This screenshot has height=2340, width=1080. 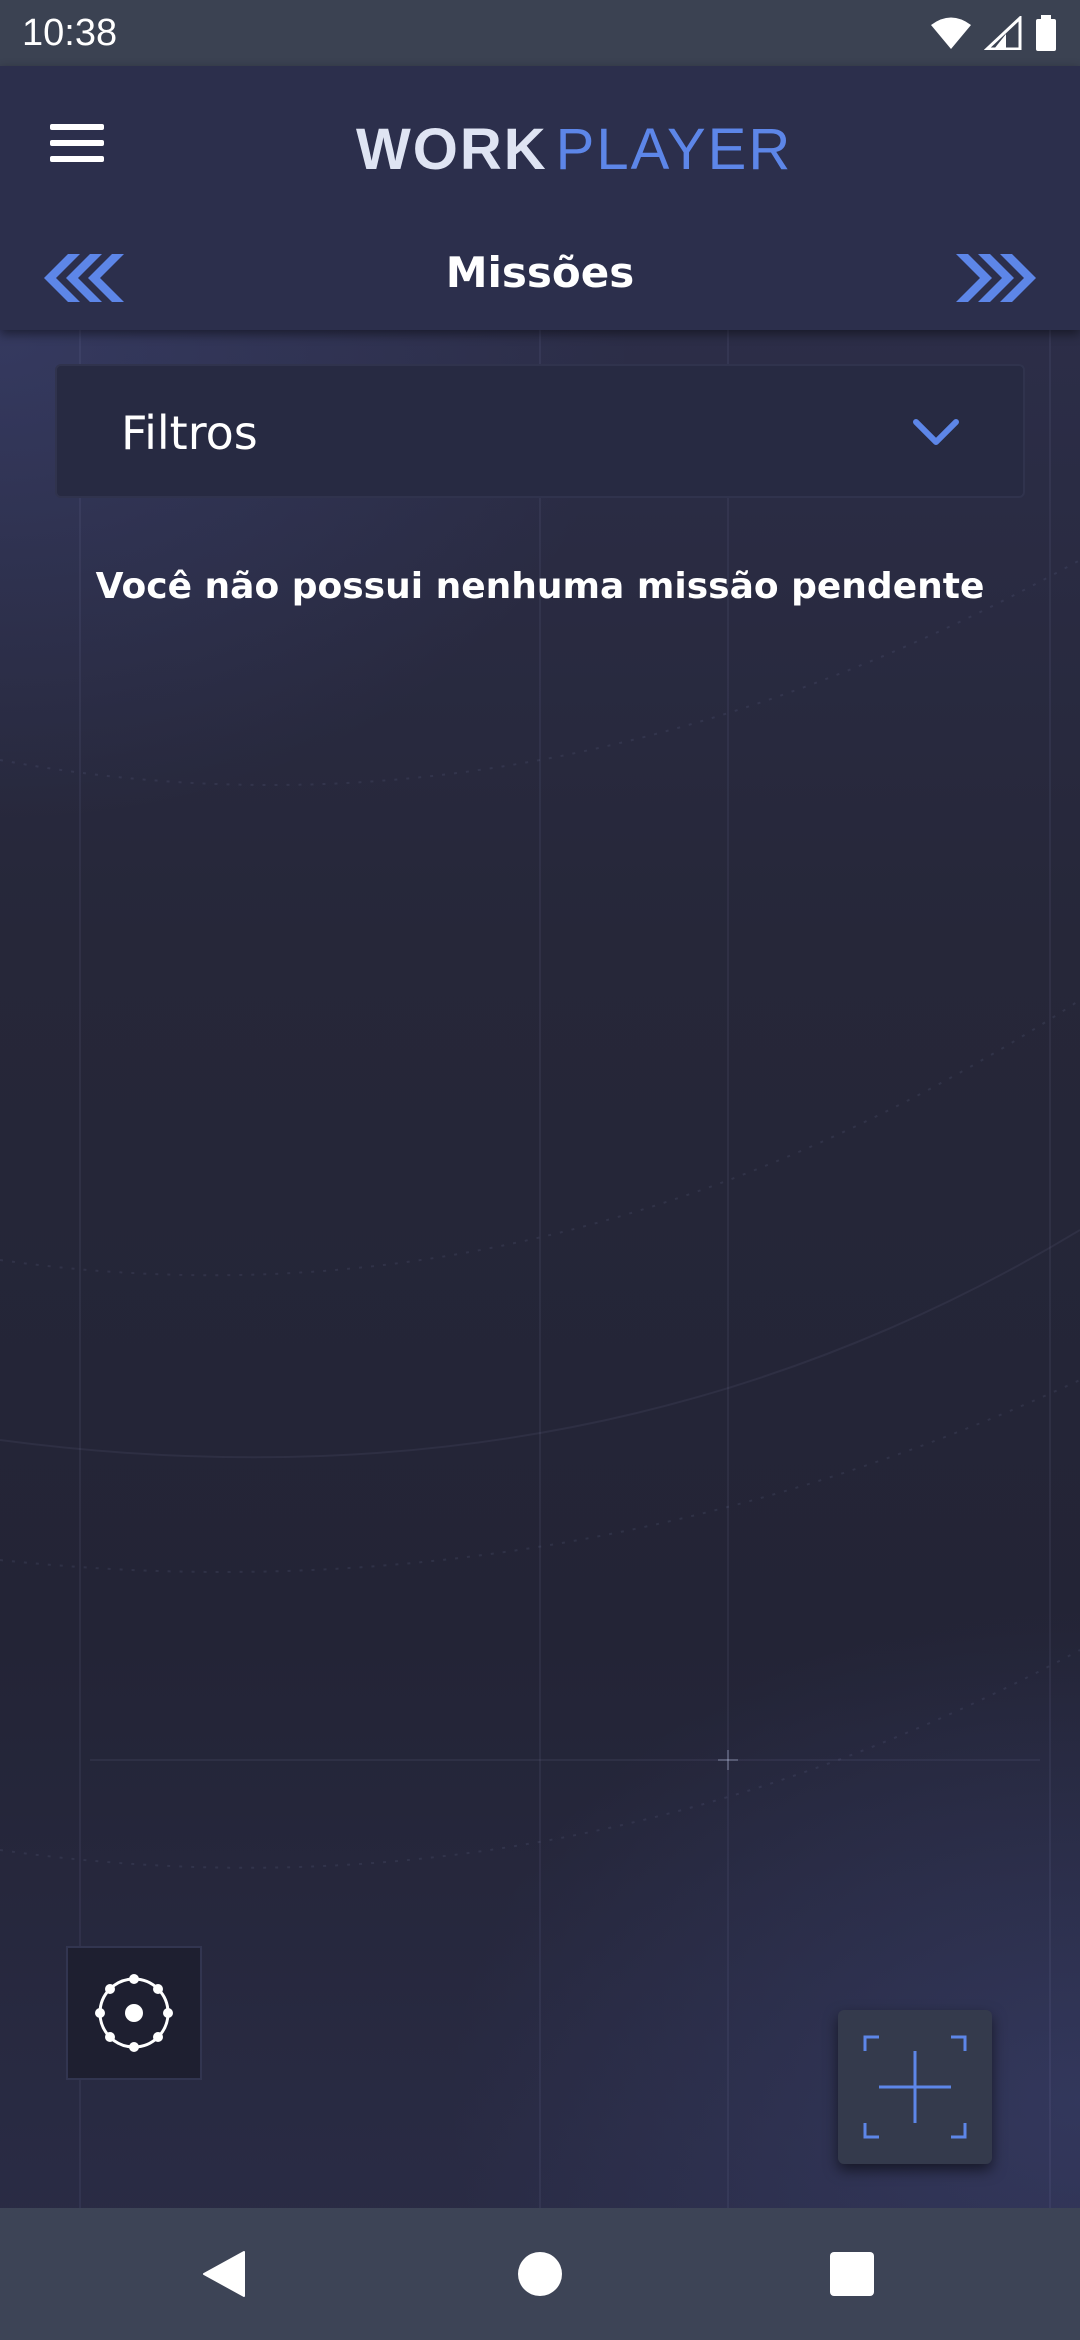 I want to click on signal-icon, so click(x=1003, y=33).